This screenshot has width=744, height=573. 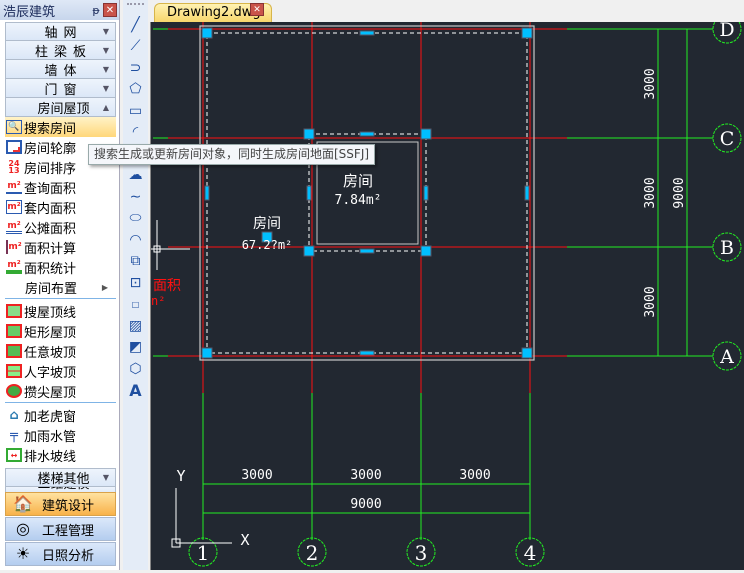 I want to click on document-tab-bar: Drawing2.dwg ✕, so click(x=447, y=11).